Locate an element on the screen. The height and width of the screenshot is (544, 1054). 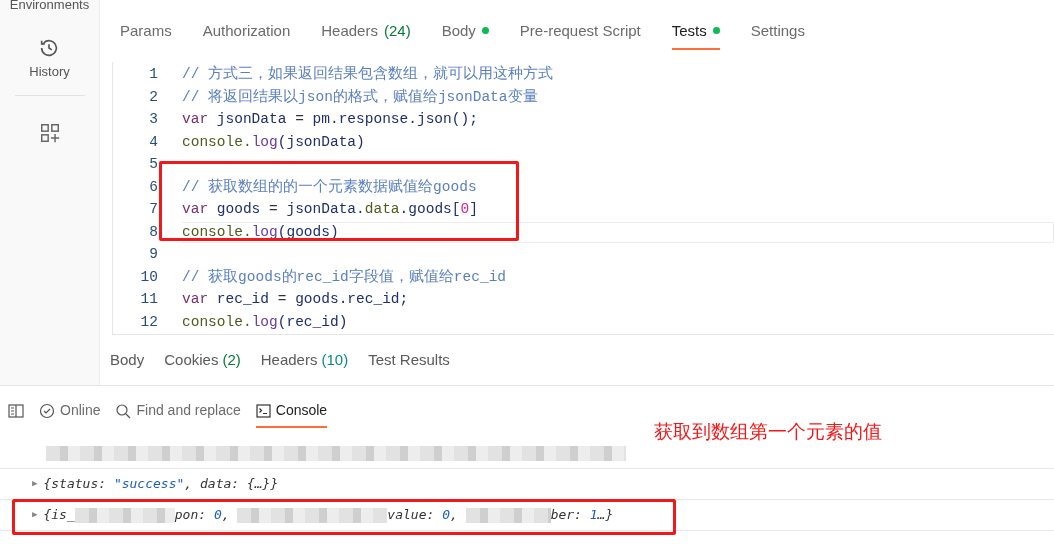
line-number: 6 is located at coordinates (153, 187).